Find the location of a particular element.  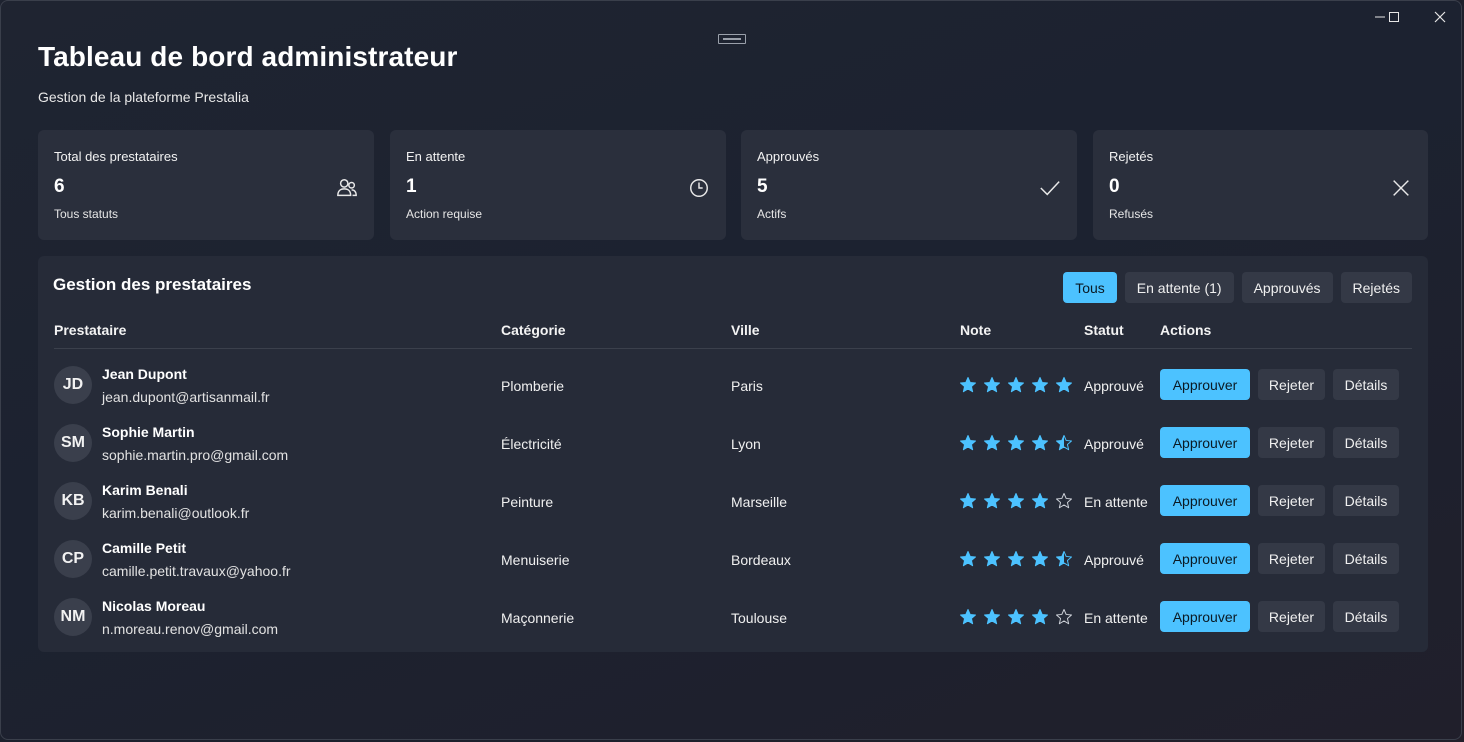

avatar: KB is located at coordinates (73, 501).